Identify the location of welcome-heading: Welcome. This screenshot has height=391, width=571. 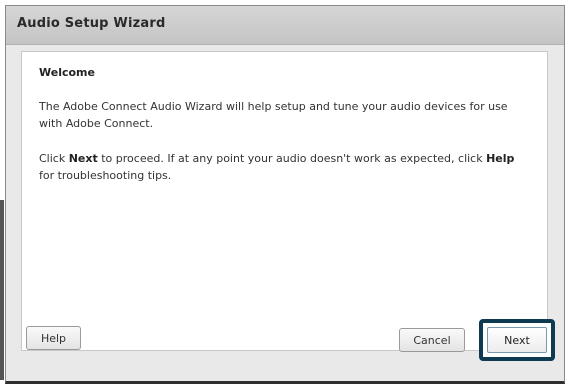
(67, 72).